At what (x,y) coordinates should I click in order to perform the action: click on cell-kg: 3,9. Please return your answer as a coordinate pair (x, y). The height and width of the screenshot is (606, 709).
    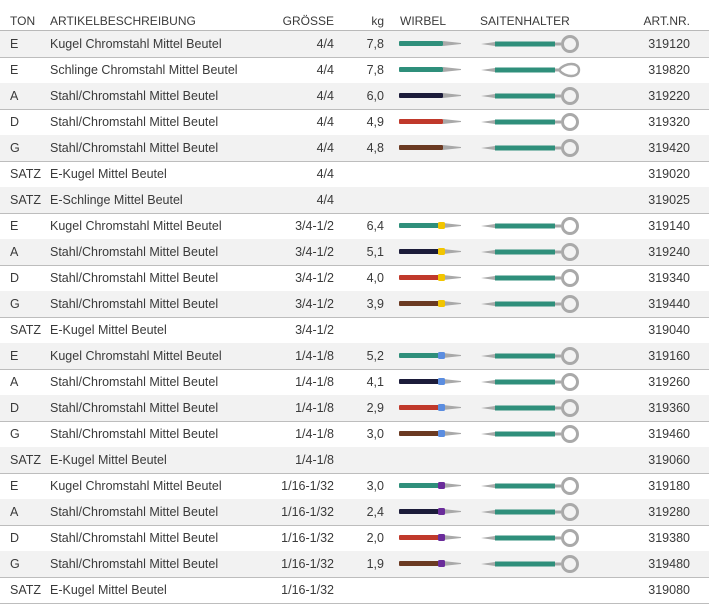
    Looking at the image, I should click on (375, 304).